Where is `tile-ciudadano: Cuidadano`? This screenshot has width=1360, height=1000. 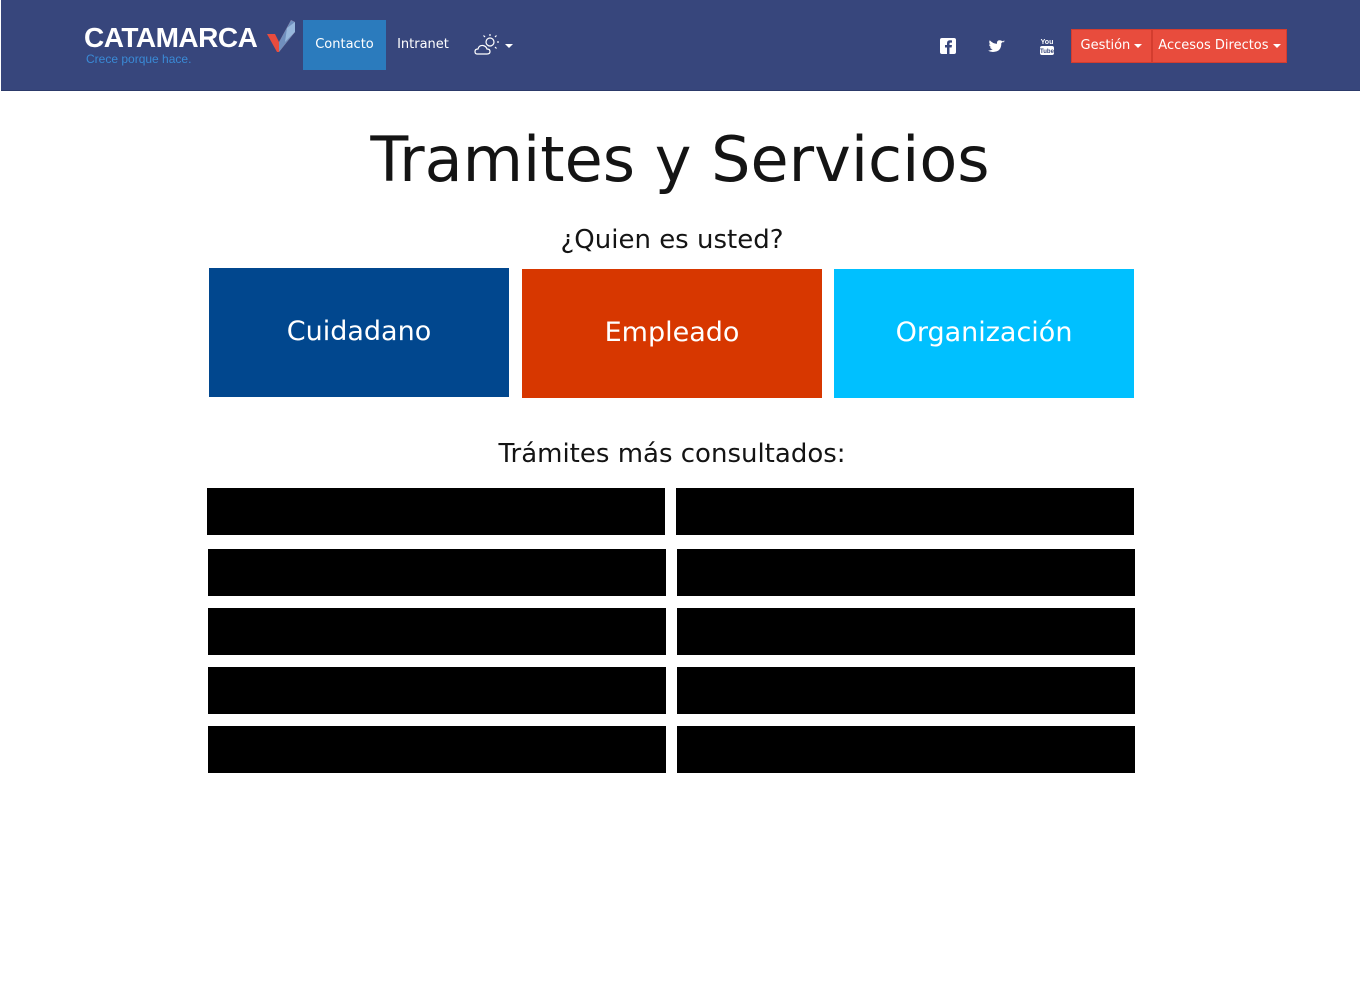 tile-ciudadano: Cuidadano is located at coordinates (359, 332).